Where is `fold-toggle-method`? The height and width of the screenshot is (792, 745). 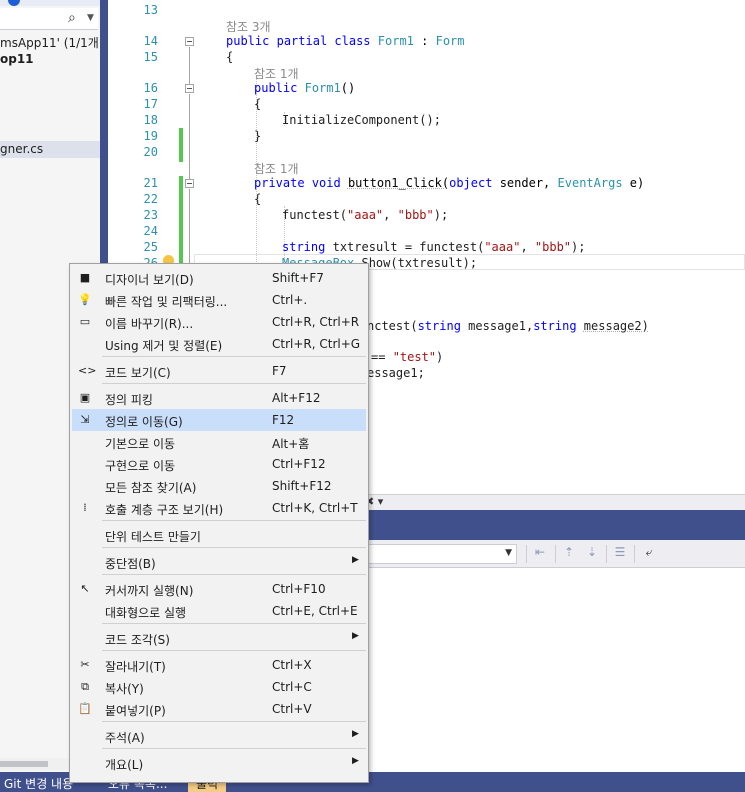 fold-toggle-method is located at coordinates (189, 183).